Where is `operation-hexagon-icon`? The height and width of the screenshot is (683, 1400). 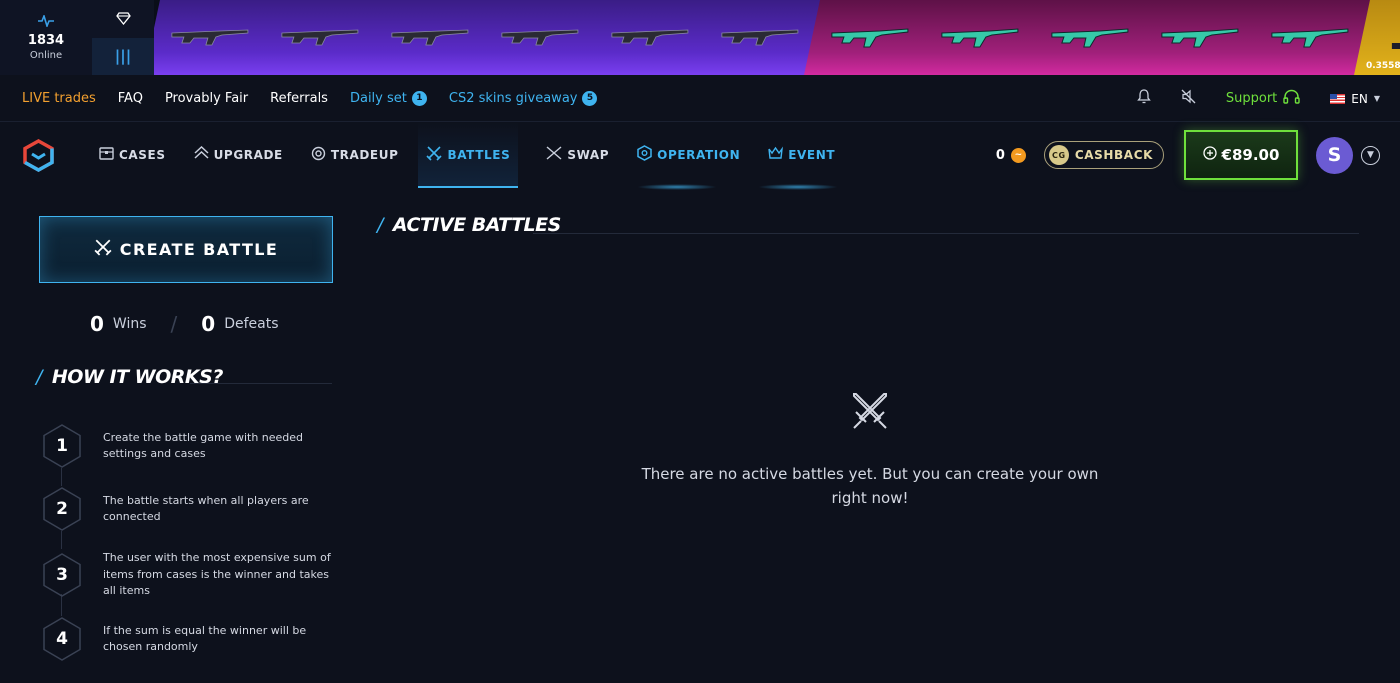 operation-hexagon-icon is located at coordinates (644, 155).